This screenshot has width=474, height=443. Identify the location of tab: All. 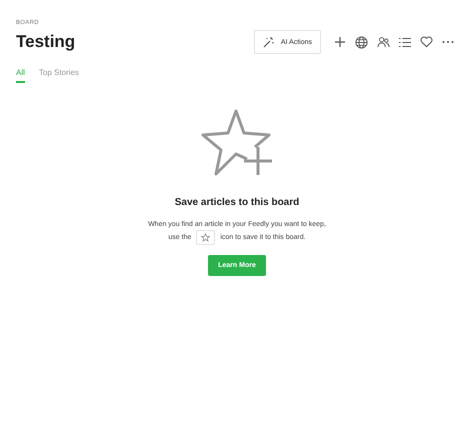
(20, 75).